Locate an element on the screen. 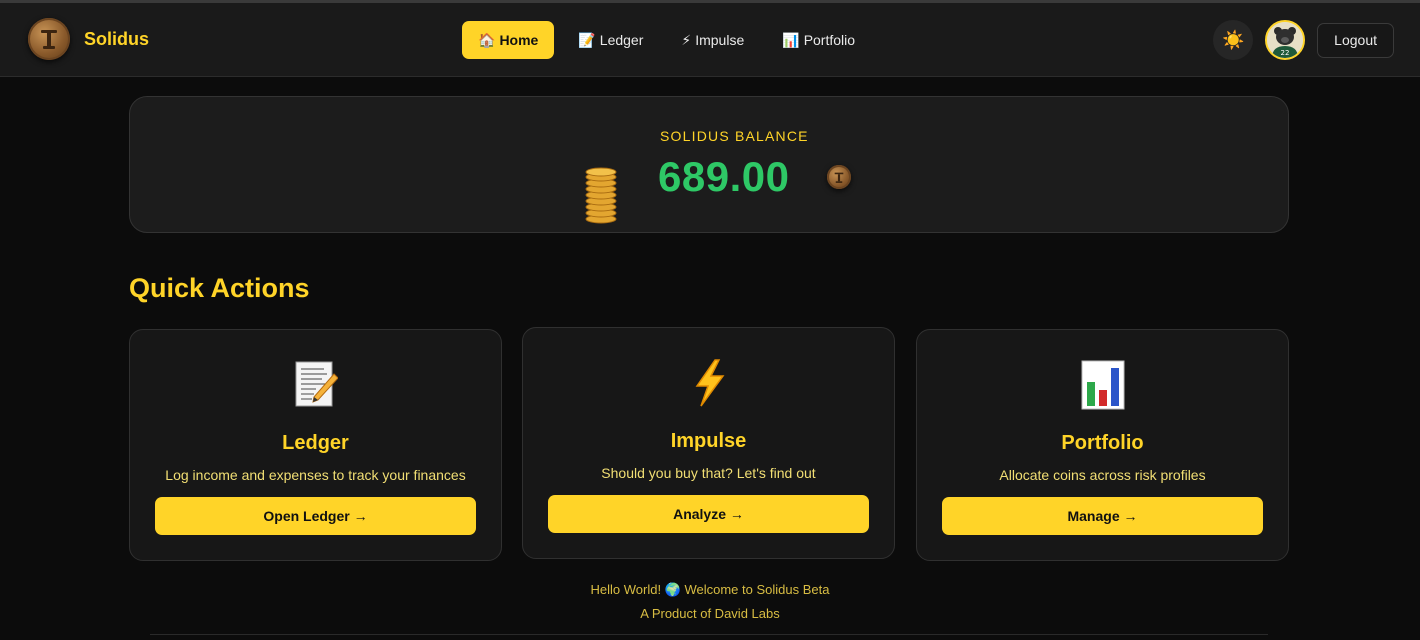 The height and width of the screenshot is (640, 1420). brand-name: Solidus is located at coordinates (117, 38).